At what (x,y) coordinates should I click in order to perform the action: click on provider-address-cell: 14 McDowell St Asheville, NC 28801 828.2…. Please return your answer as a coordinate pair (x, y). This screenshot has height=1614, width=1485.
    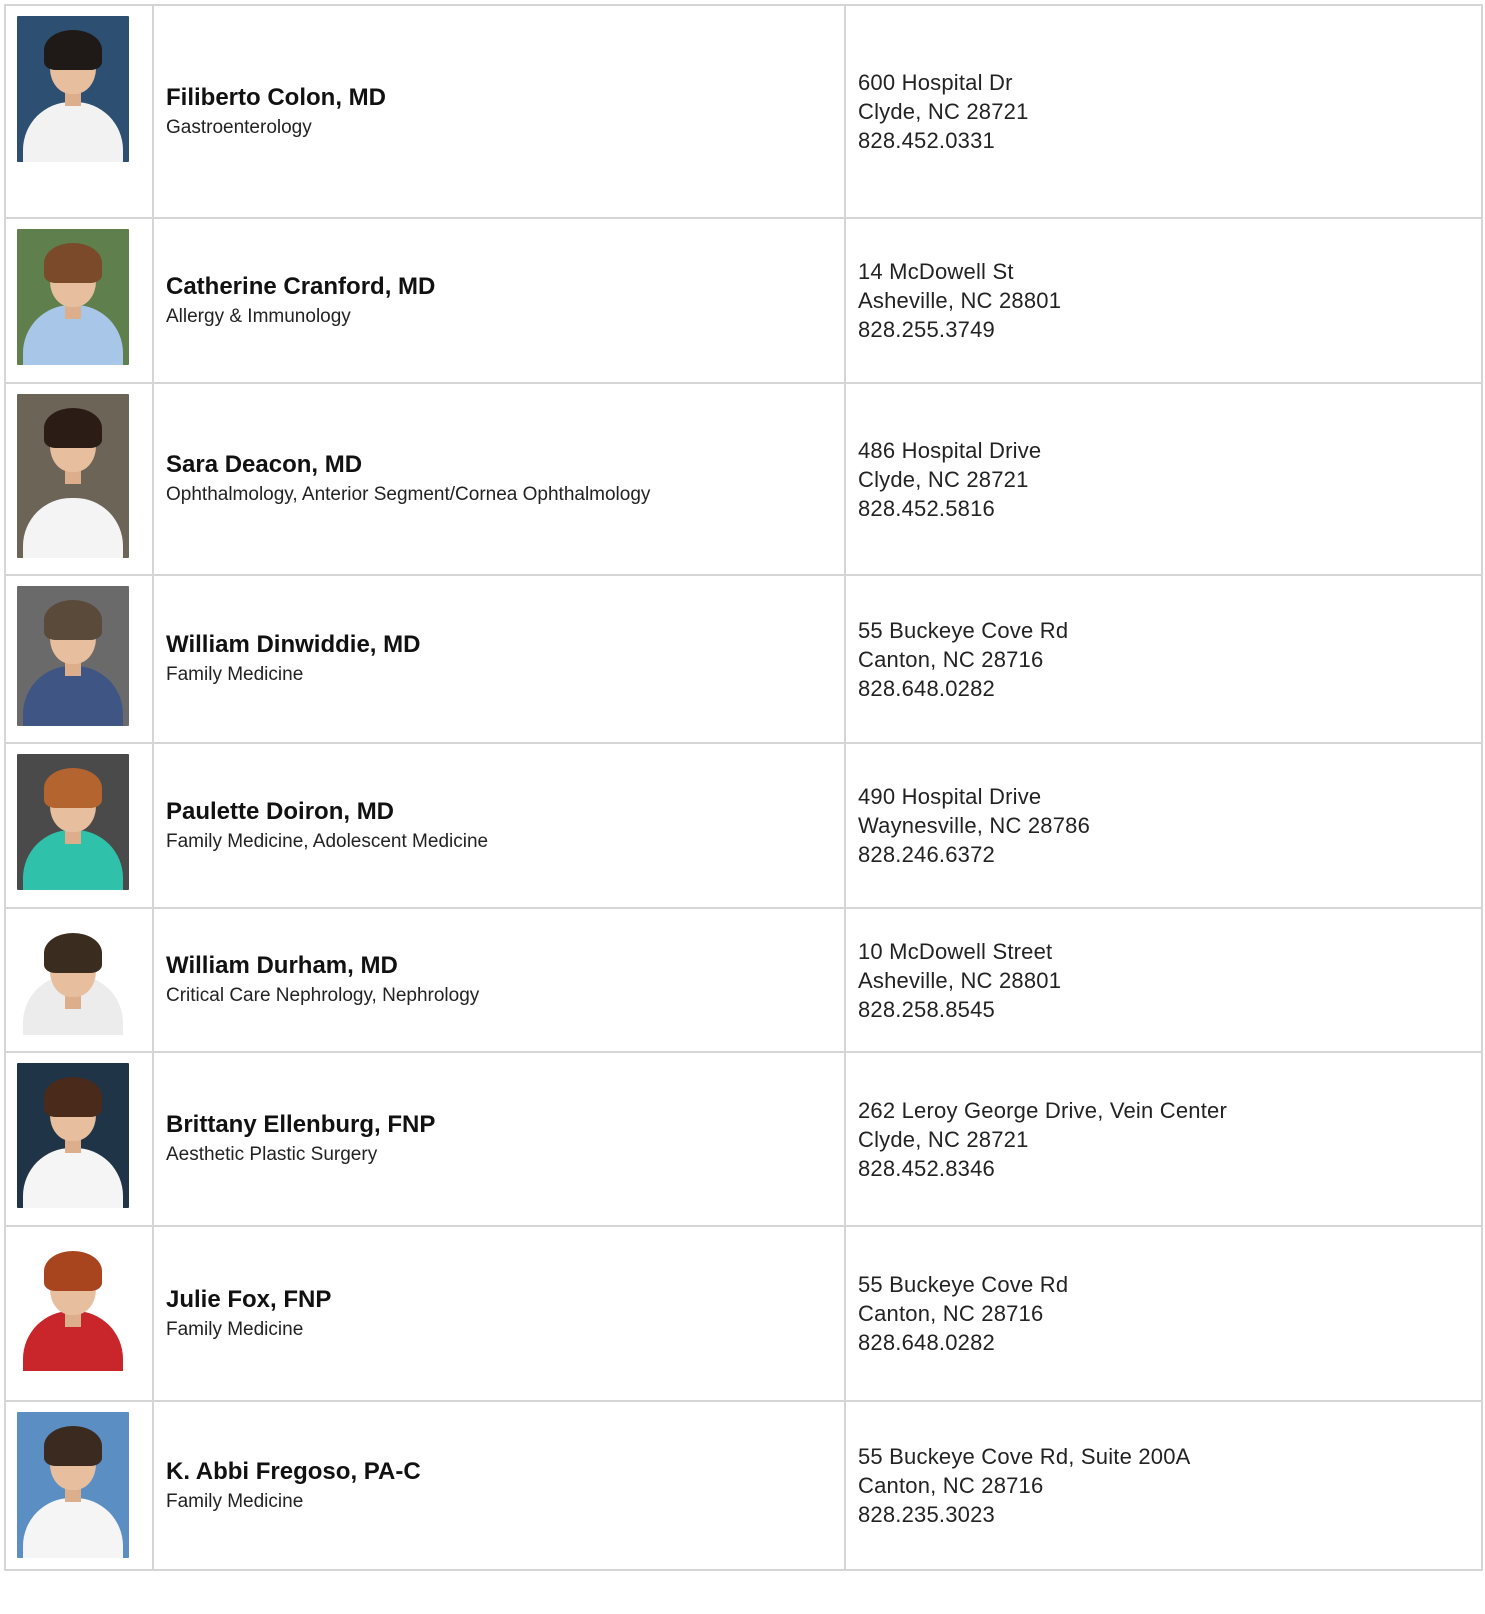
    Looking at the image, I should click on (1163, 300).